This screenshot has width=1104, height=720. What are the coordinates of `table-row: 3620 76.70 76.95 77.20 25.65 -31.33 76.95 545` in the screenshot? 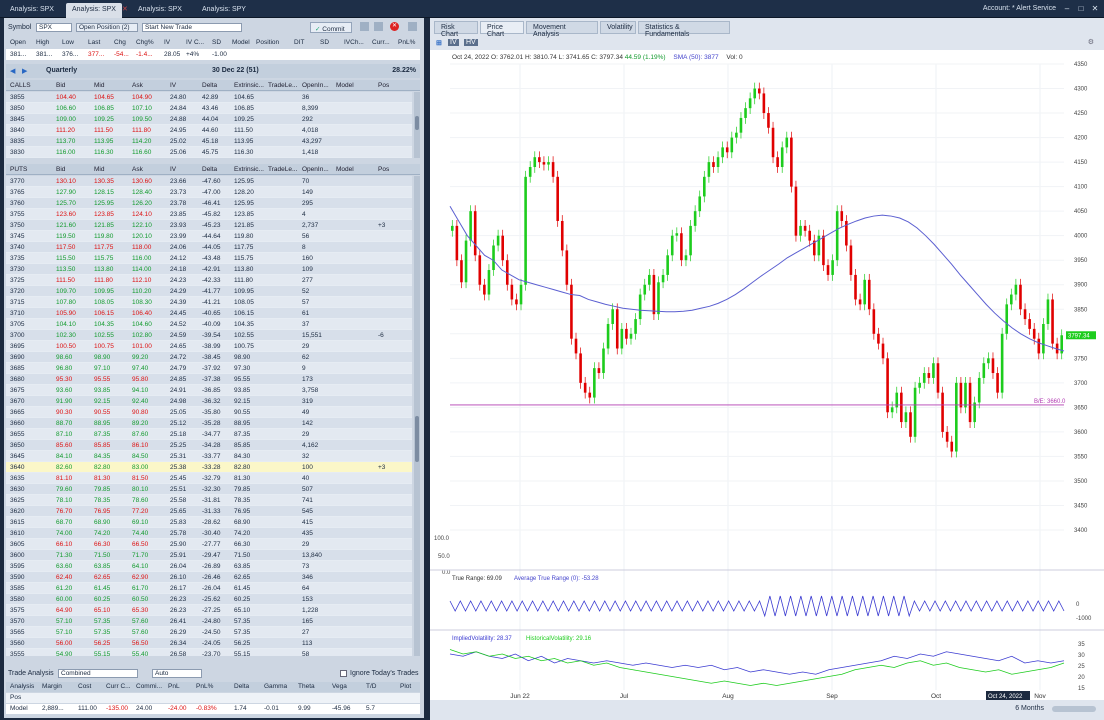 It's located at (209, 511).